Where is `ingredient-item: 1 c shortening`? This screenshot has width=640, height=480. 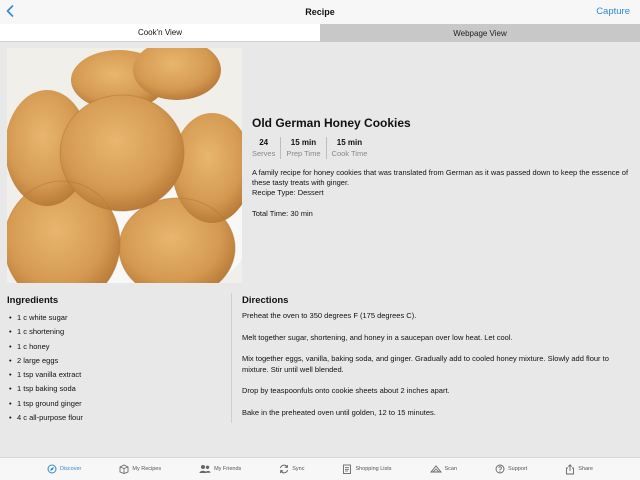 ingredient-item: 1 c shortening is located at coordinates (46, 332).